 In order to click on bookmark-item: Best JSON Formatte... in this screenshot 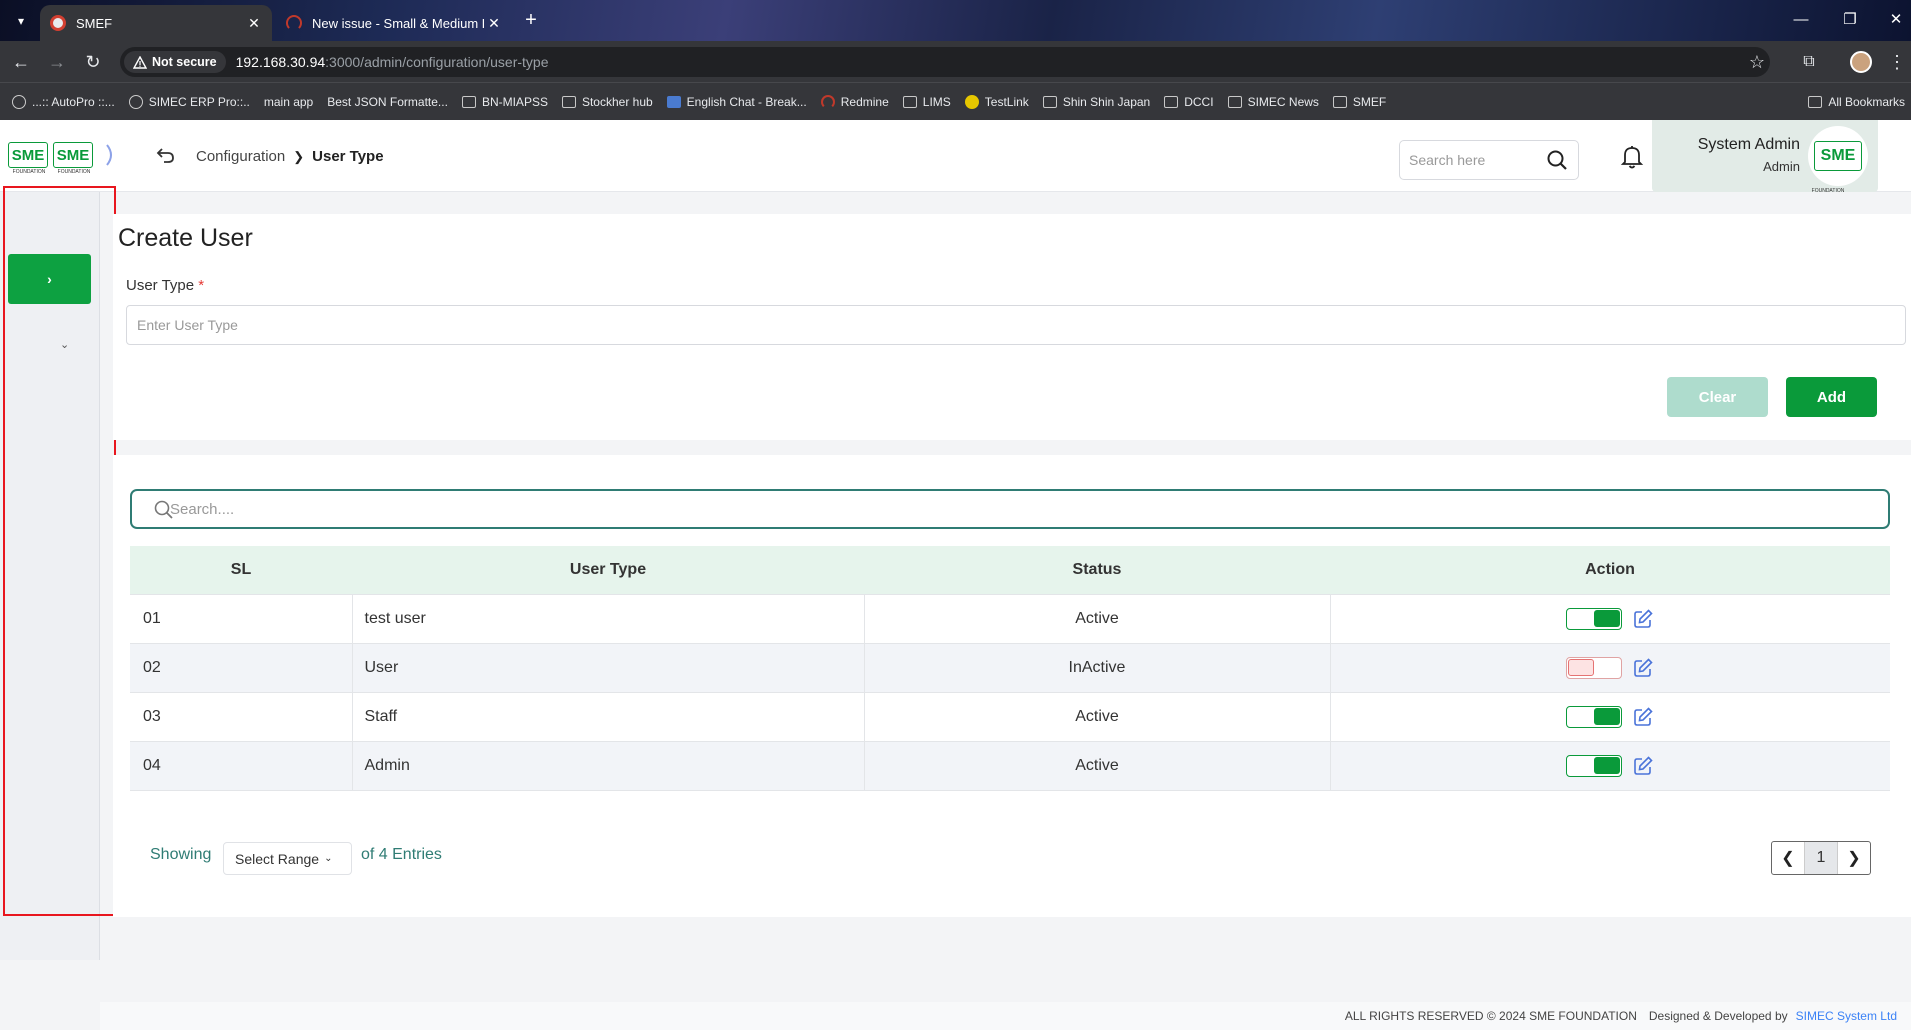, I will do `click(387, 102)`.